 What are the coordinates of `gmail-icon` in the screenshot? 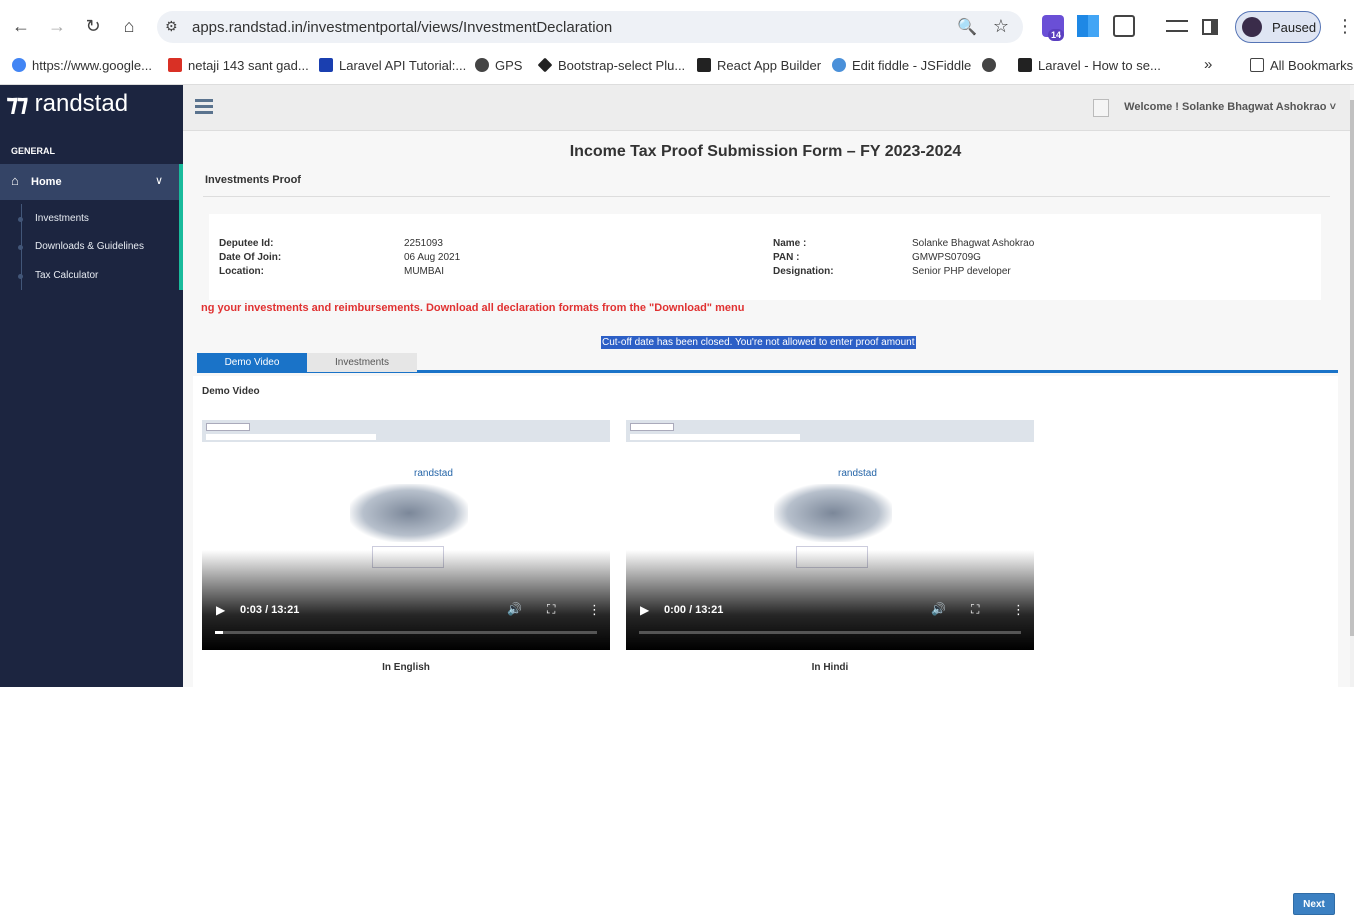 It's located at (175, 65).